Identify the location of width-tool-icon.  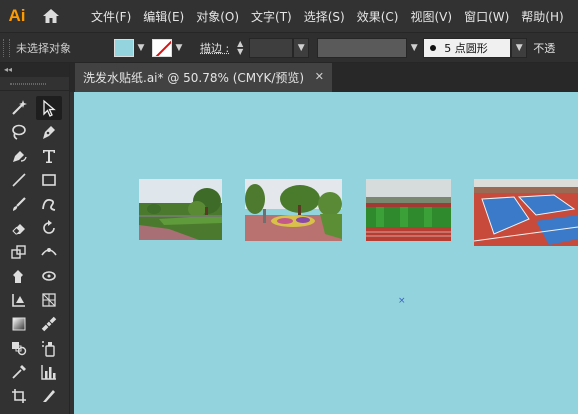
(49, 252).